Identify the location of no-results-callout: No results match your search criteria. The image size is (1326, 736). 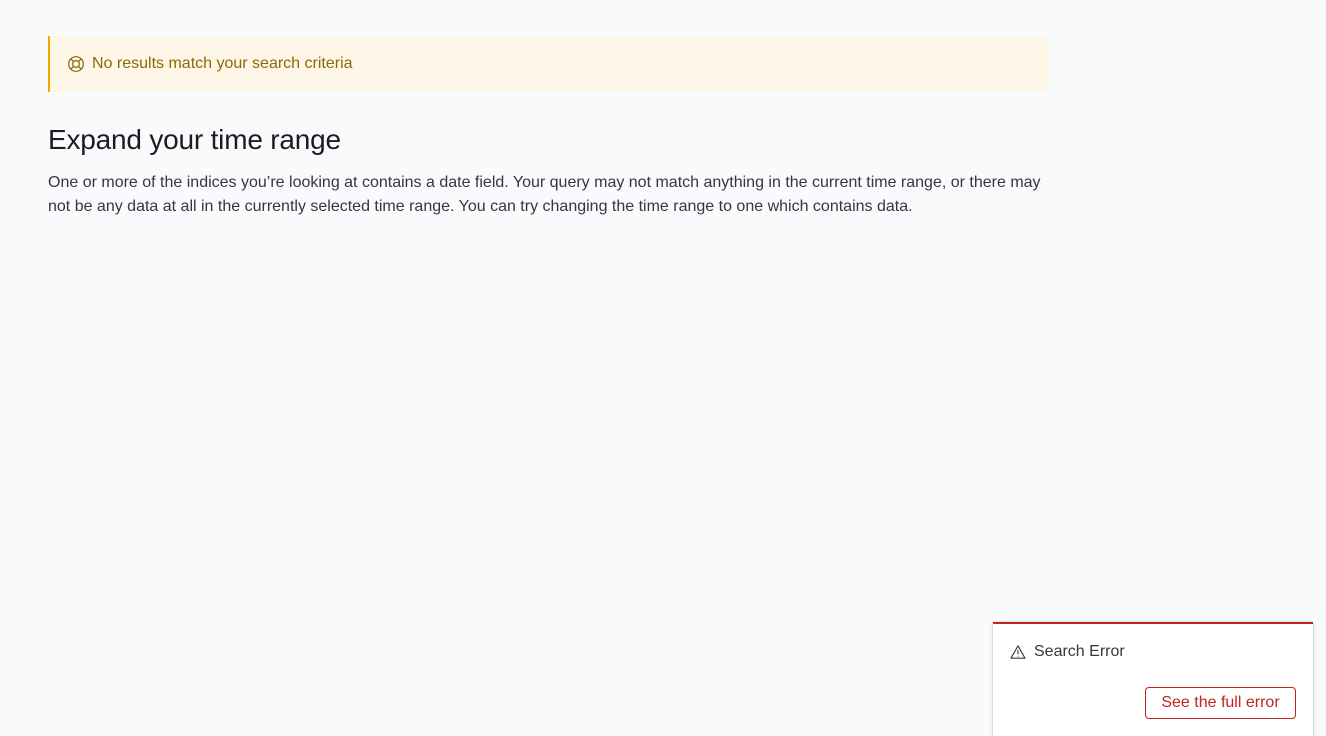
(548, 64).